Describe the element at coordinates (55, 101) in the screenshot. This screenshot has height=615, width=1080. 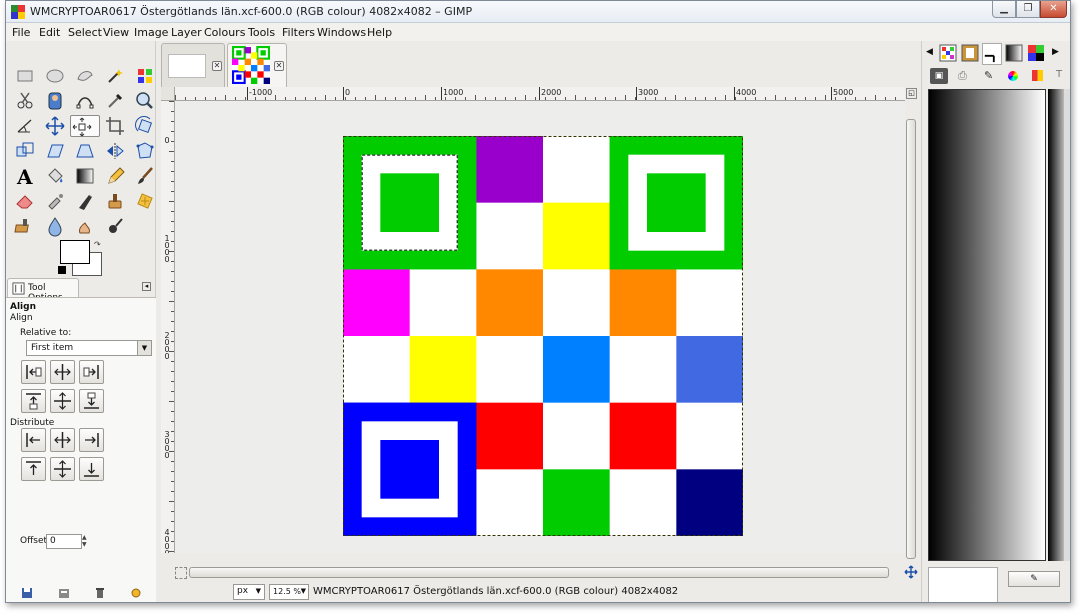
I see `foreground-select-icon` at that location.